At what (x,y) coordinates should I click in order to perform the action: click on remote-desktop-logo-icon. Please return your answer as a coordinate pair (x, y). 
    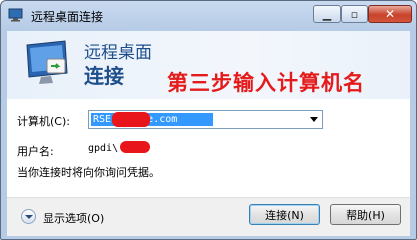
    Looking at the image, I should click on (47, 62).